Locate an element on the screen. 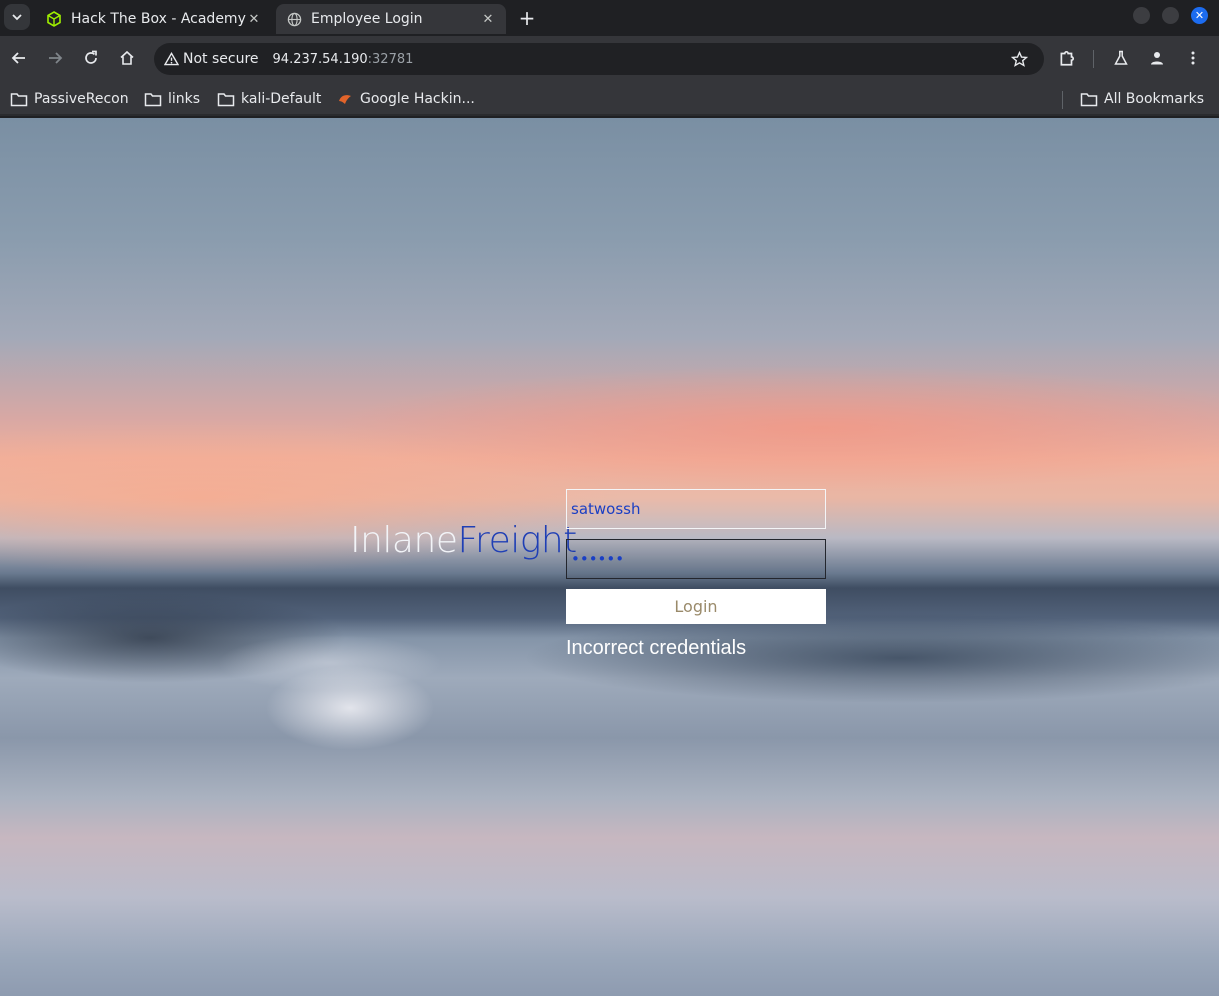 This screenshot has height=996, width=1219. home-icon is located at coordinates (127, 57).